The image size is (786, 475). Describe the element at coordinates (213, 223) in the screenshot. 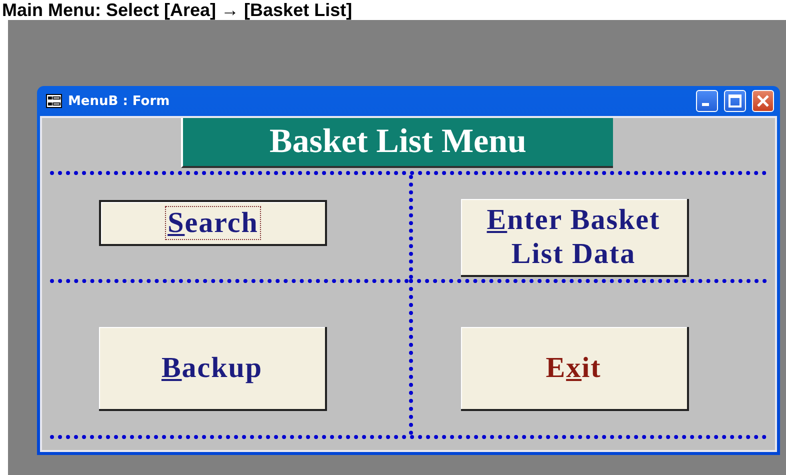

I see `menu-button: Search` at that location.